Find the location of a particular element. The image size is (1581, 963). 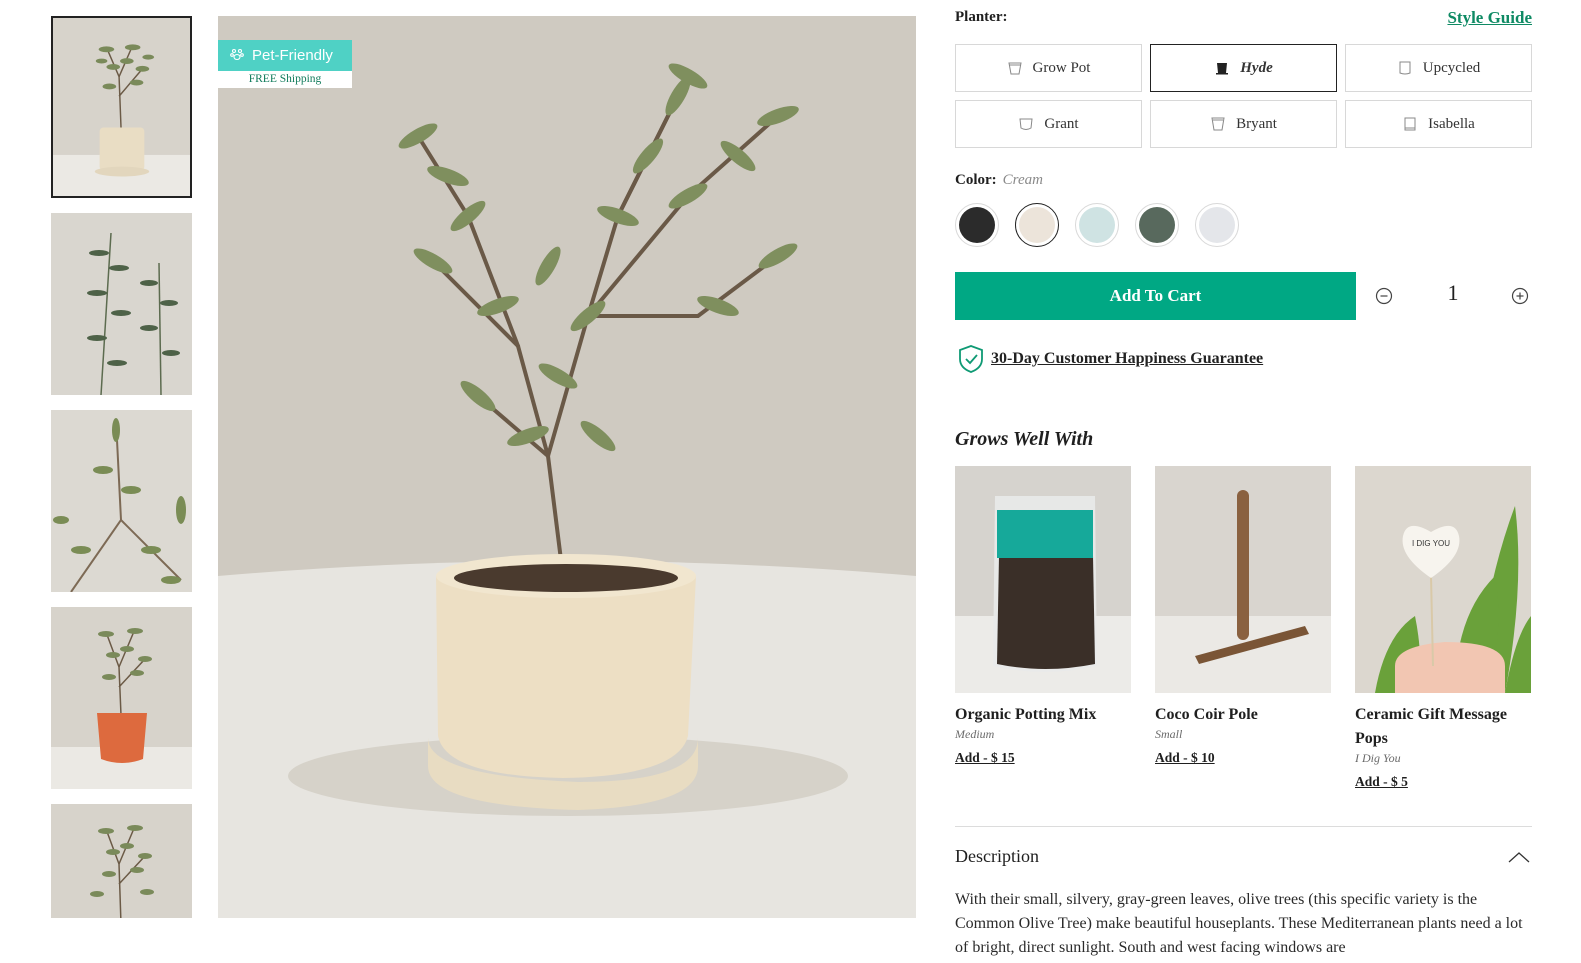

recommendation-add-link: Add - $ 10 is located at coordinates (1185, 758).